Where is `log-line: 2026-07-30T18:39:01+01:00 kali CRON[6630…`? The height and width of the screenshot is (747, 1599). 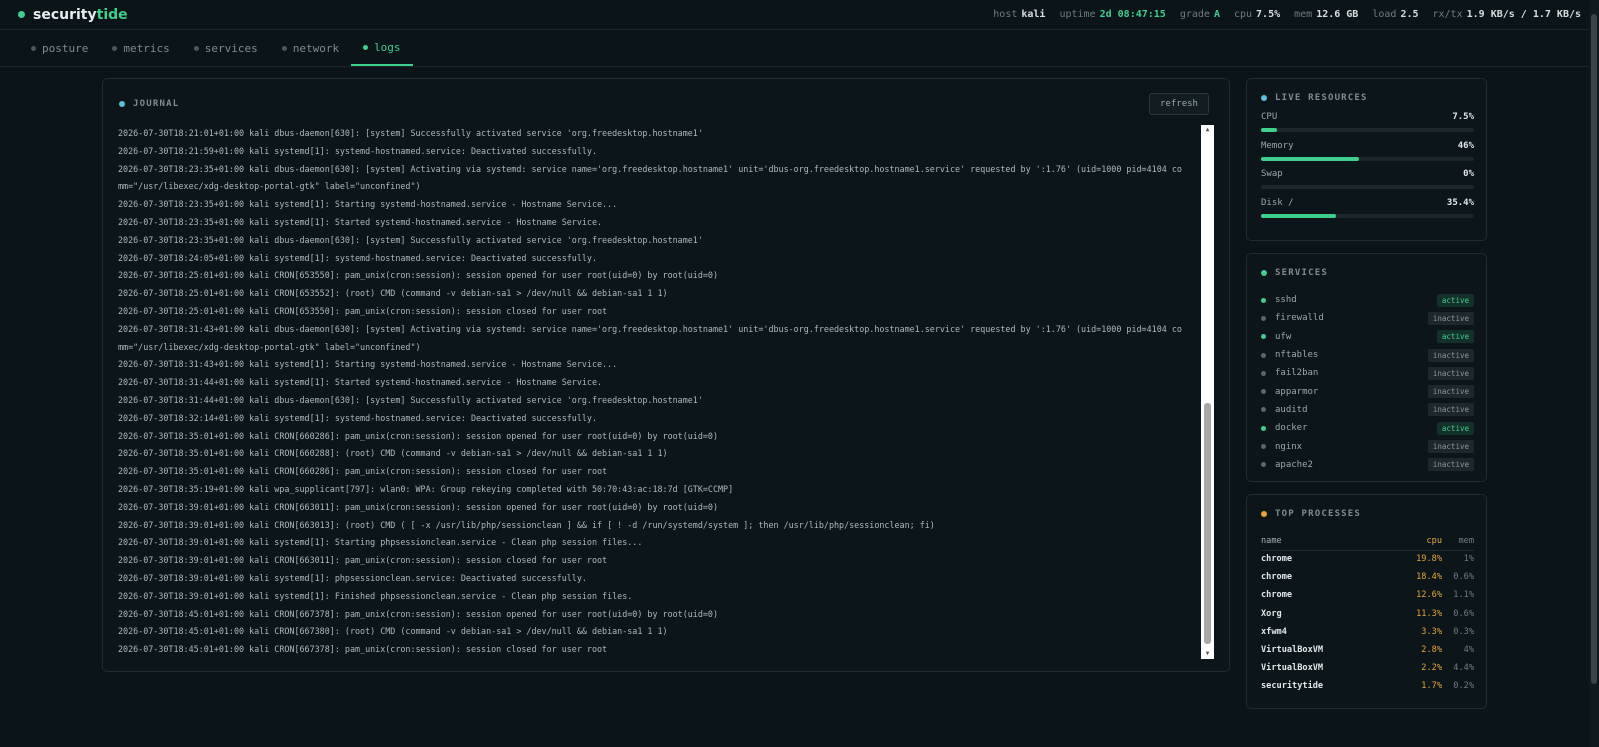
log-line: 2026-07-30T18:39:01+01:00 kali CRON[6630… is located at coordinates (526, 524).